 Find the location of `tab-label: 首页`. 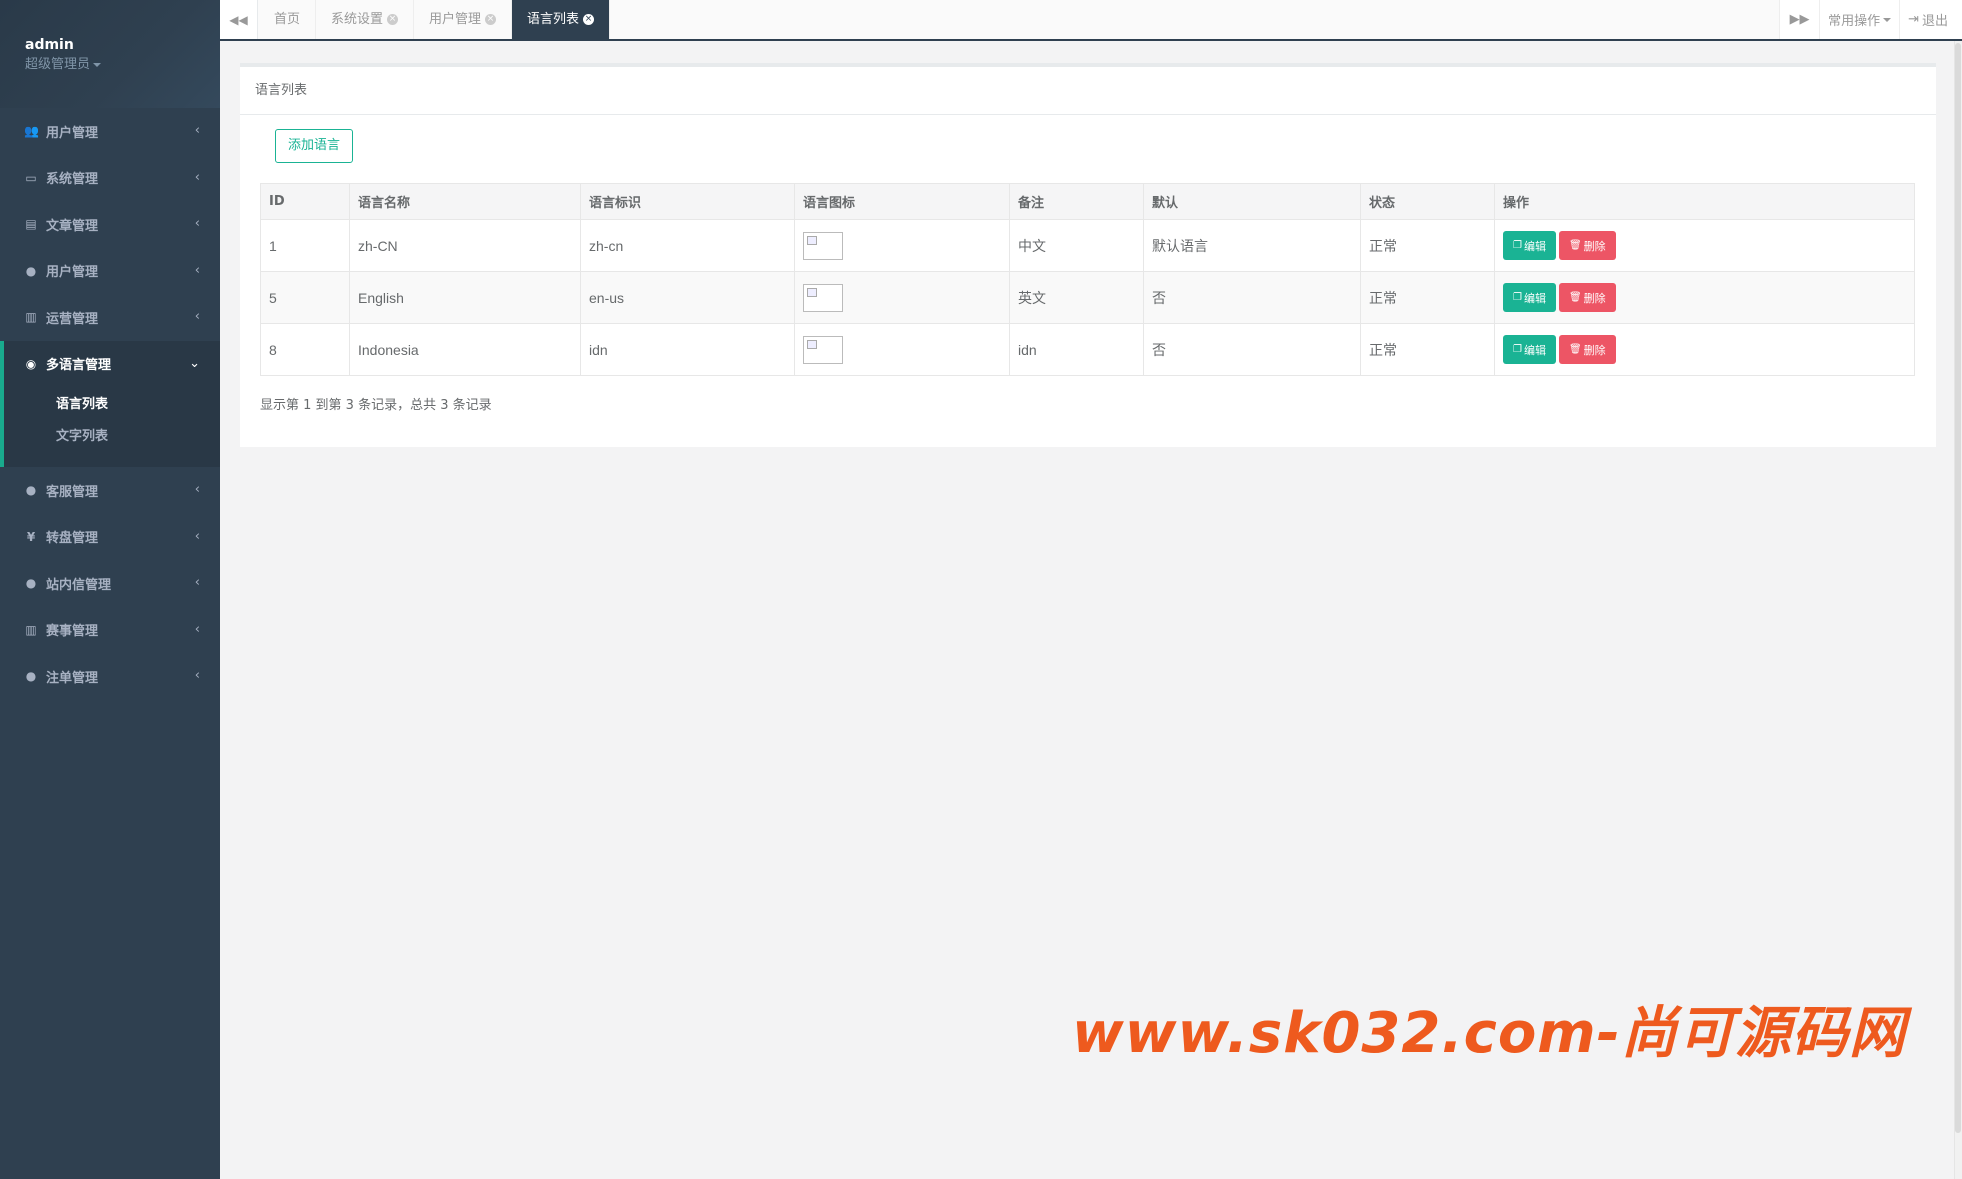

tab-label: 首页 is located at coordinates (287, 19).